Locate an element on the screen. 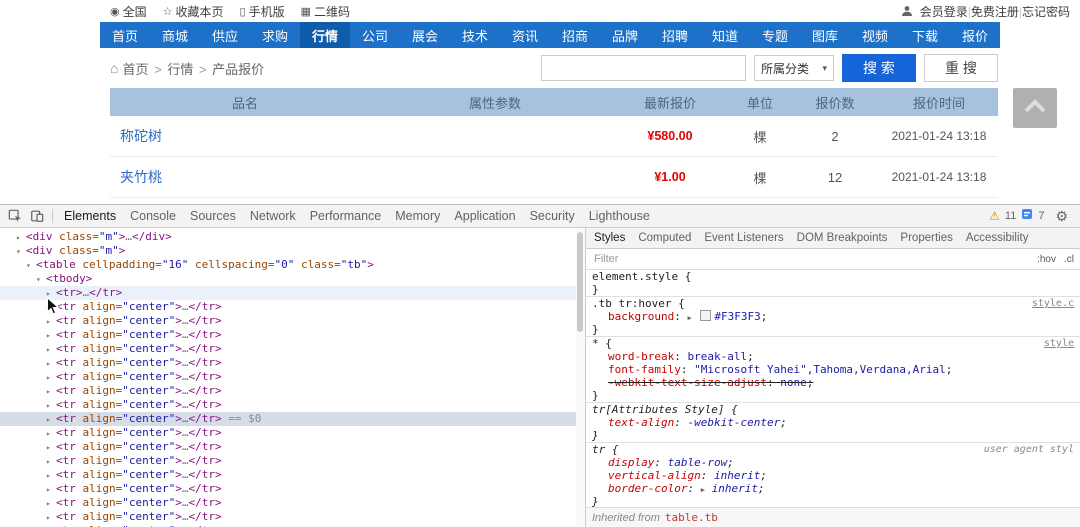 This screenshot has width=1080, height=527. dom-tree-node: ▸ <tr align="center">…</tr> == $0 is located at coordinates (292, 419).